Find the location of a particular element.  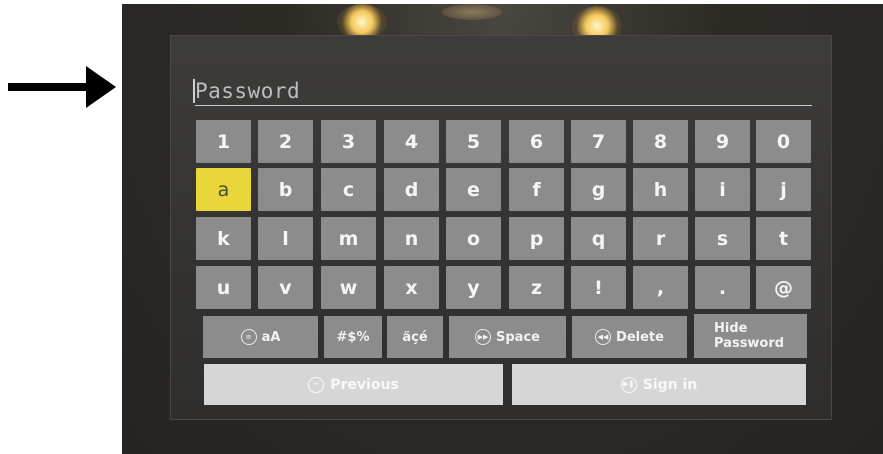

key: , is located at coordinates (660, 287).